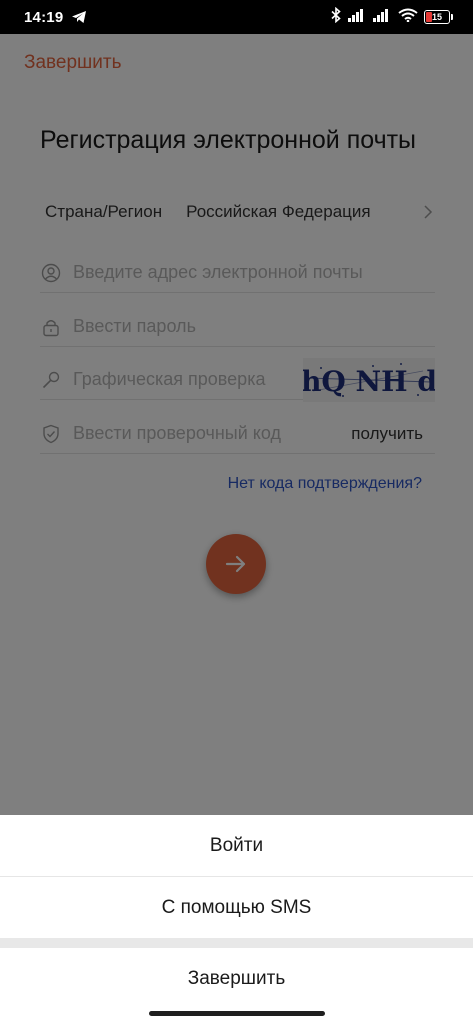 The width and height of the screenshot is (473, 1024). What do you see at coordinates (408, 17) in the screenshot?
I see `wifi-icon` at bounding box center [408, 17].